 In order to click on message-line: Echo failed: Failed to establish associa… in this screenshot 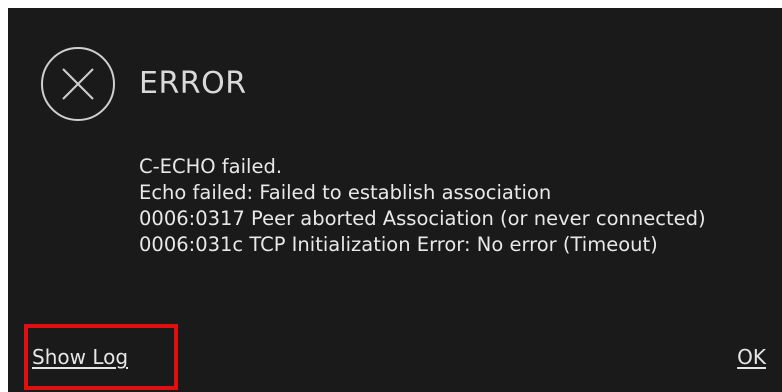, I will do `click(345, 192)`.